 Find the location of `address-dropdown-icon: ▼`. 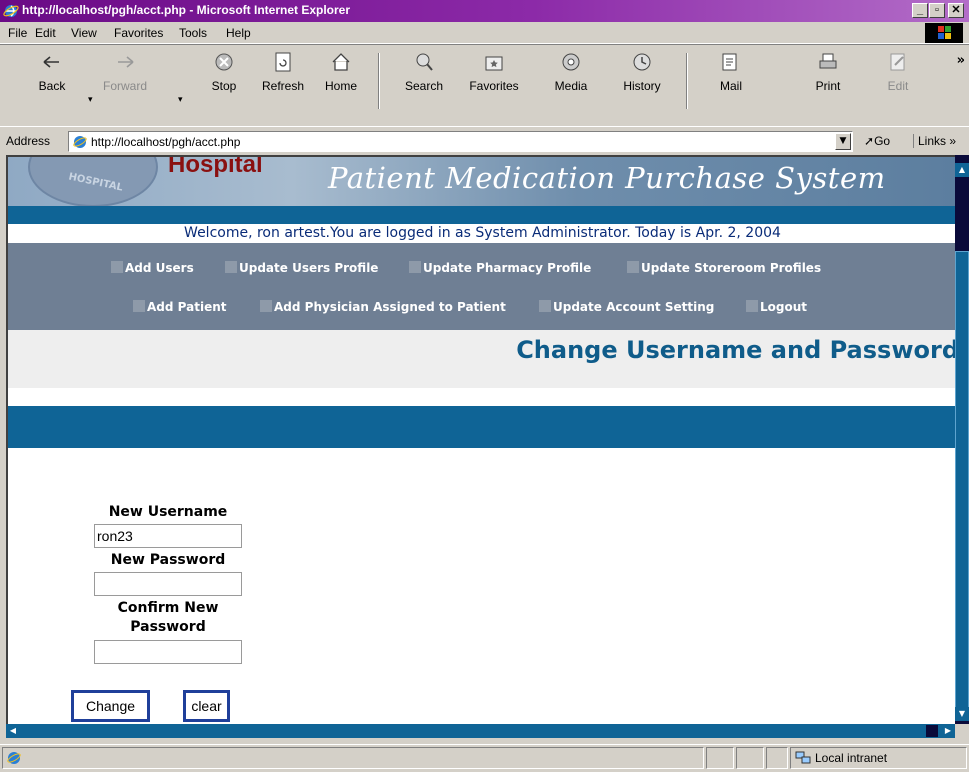

address-dropdown-icon: ▼ is located at coordinates (843, 141).